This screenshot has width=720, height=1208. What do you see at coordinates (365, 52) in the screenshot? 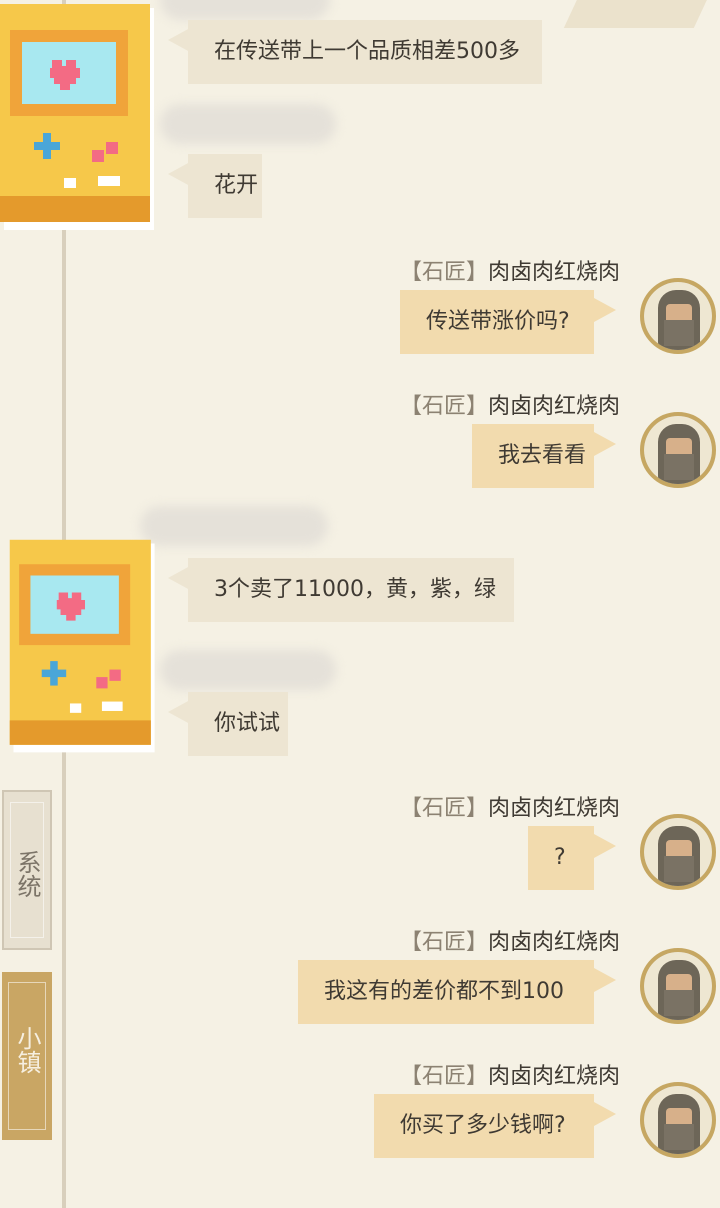
I see `chat-bubble: 在传送带上一个品质相差500多` at bounding box center [365, 52].